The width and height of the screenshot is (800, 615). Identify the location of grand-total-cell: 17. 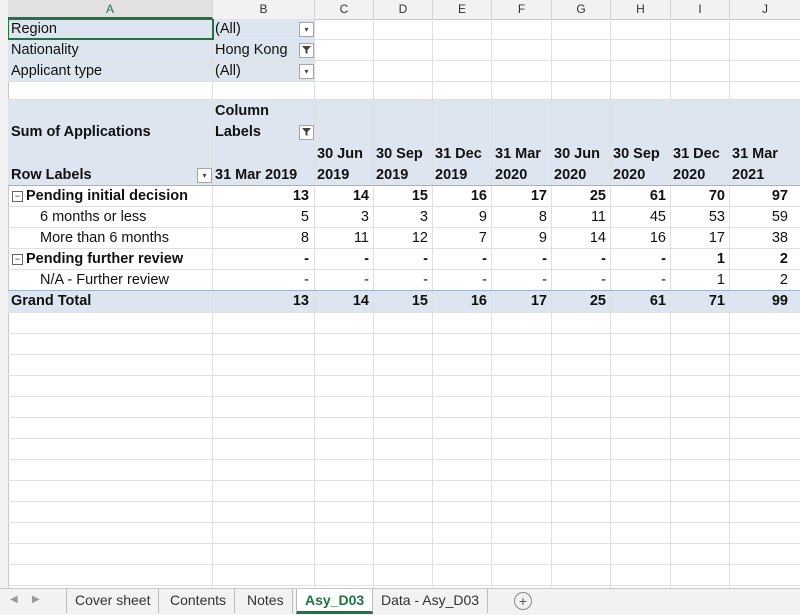
(519, 301).